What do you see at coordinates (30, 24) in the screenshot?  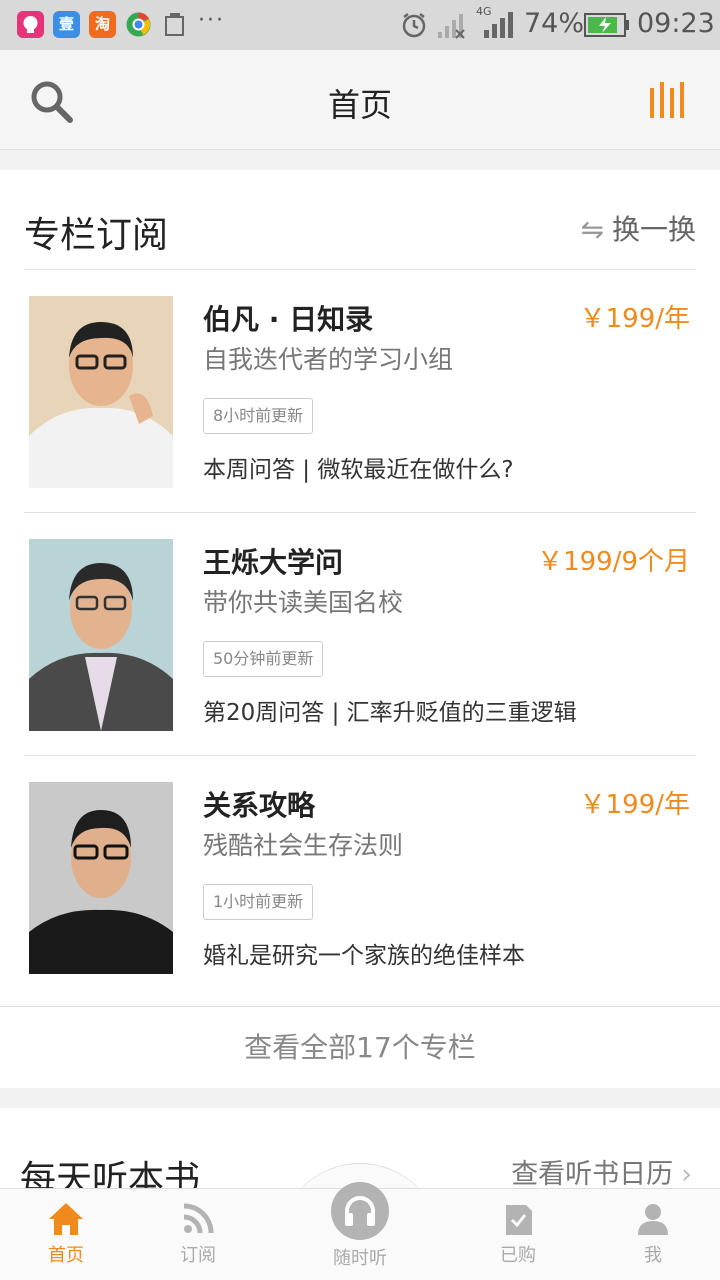 I see `app-icon-pink` at bounding box center [30, 24].